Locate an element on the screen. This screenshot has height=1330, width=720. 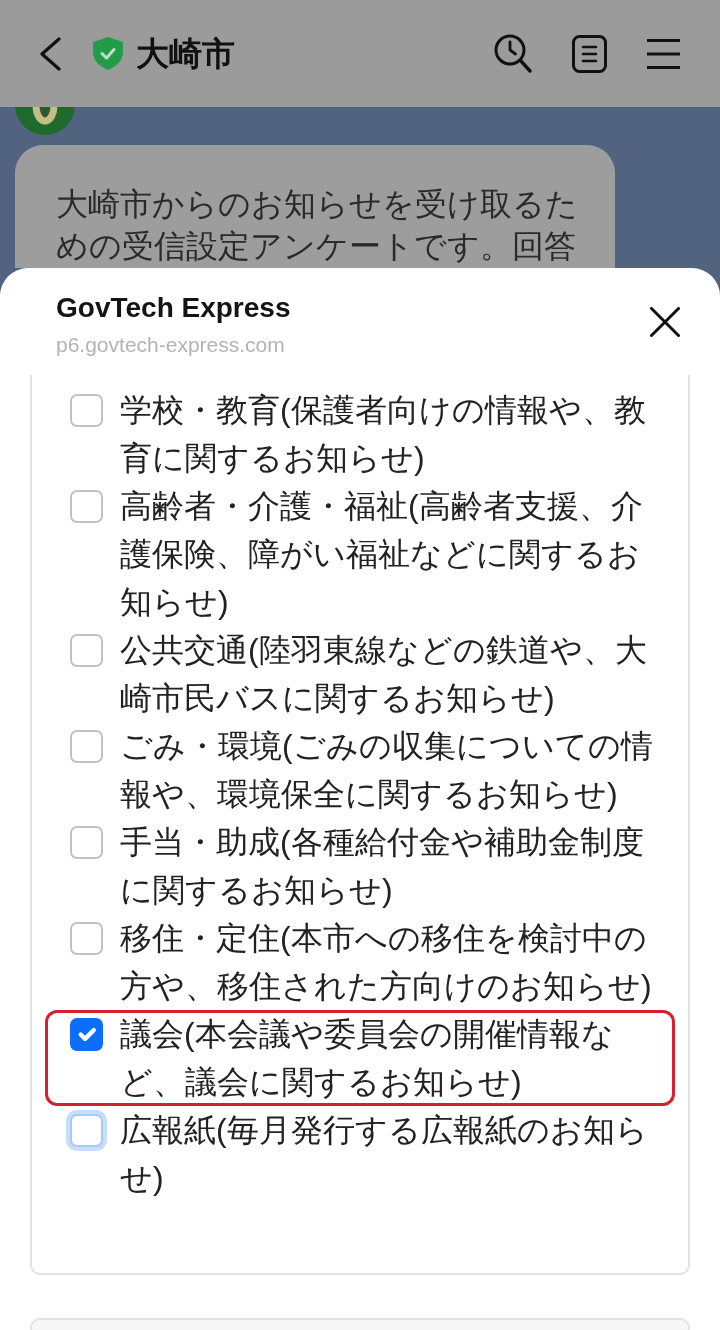
message-text: 大崎市からのお知らせを受け取るための受信設定アンケートです。回答 is located at coordinates (317, 225).